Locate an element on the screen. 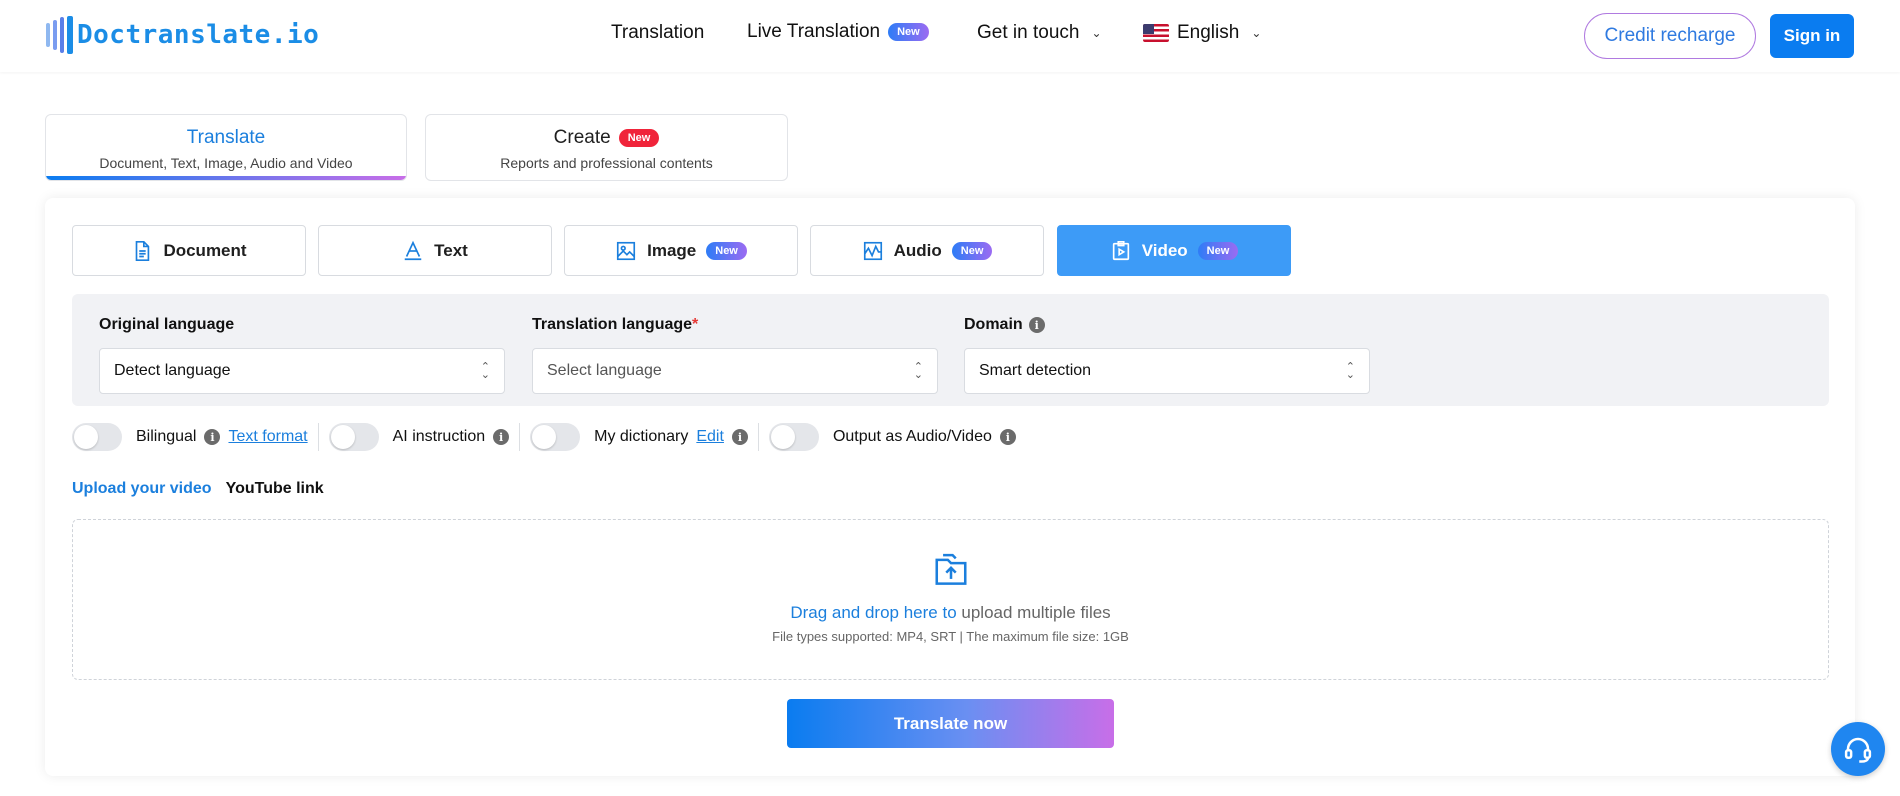 The width and height of the screenshot is (1900, 796). output-av-label: Output as Audio/Video is located at coordinates (912, 436).